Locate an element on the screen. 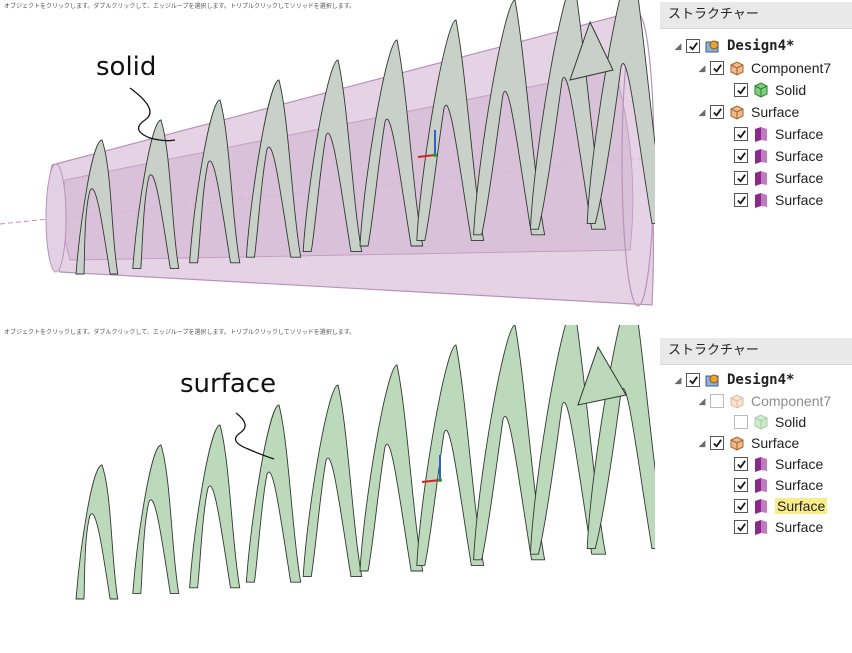 This screenshot has width=852, height=653. tree-row-surface-selected: Surface is located at coordinates (780, 506).